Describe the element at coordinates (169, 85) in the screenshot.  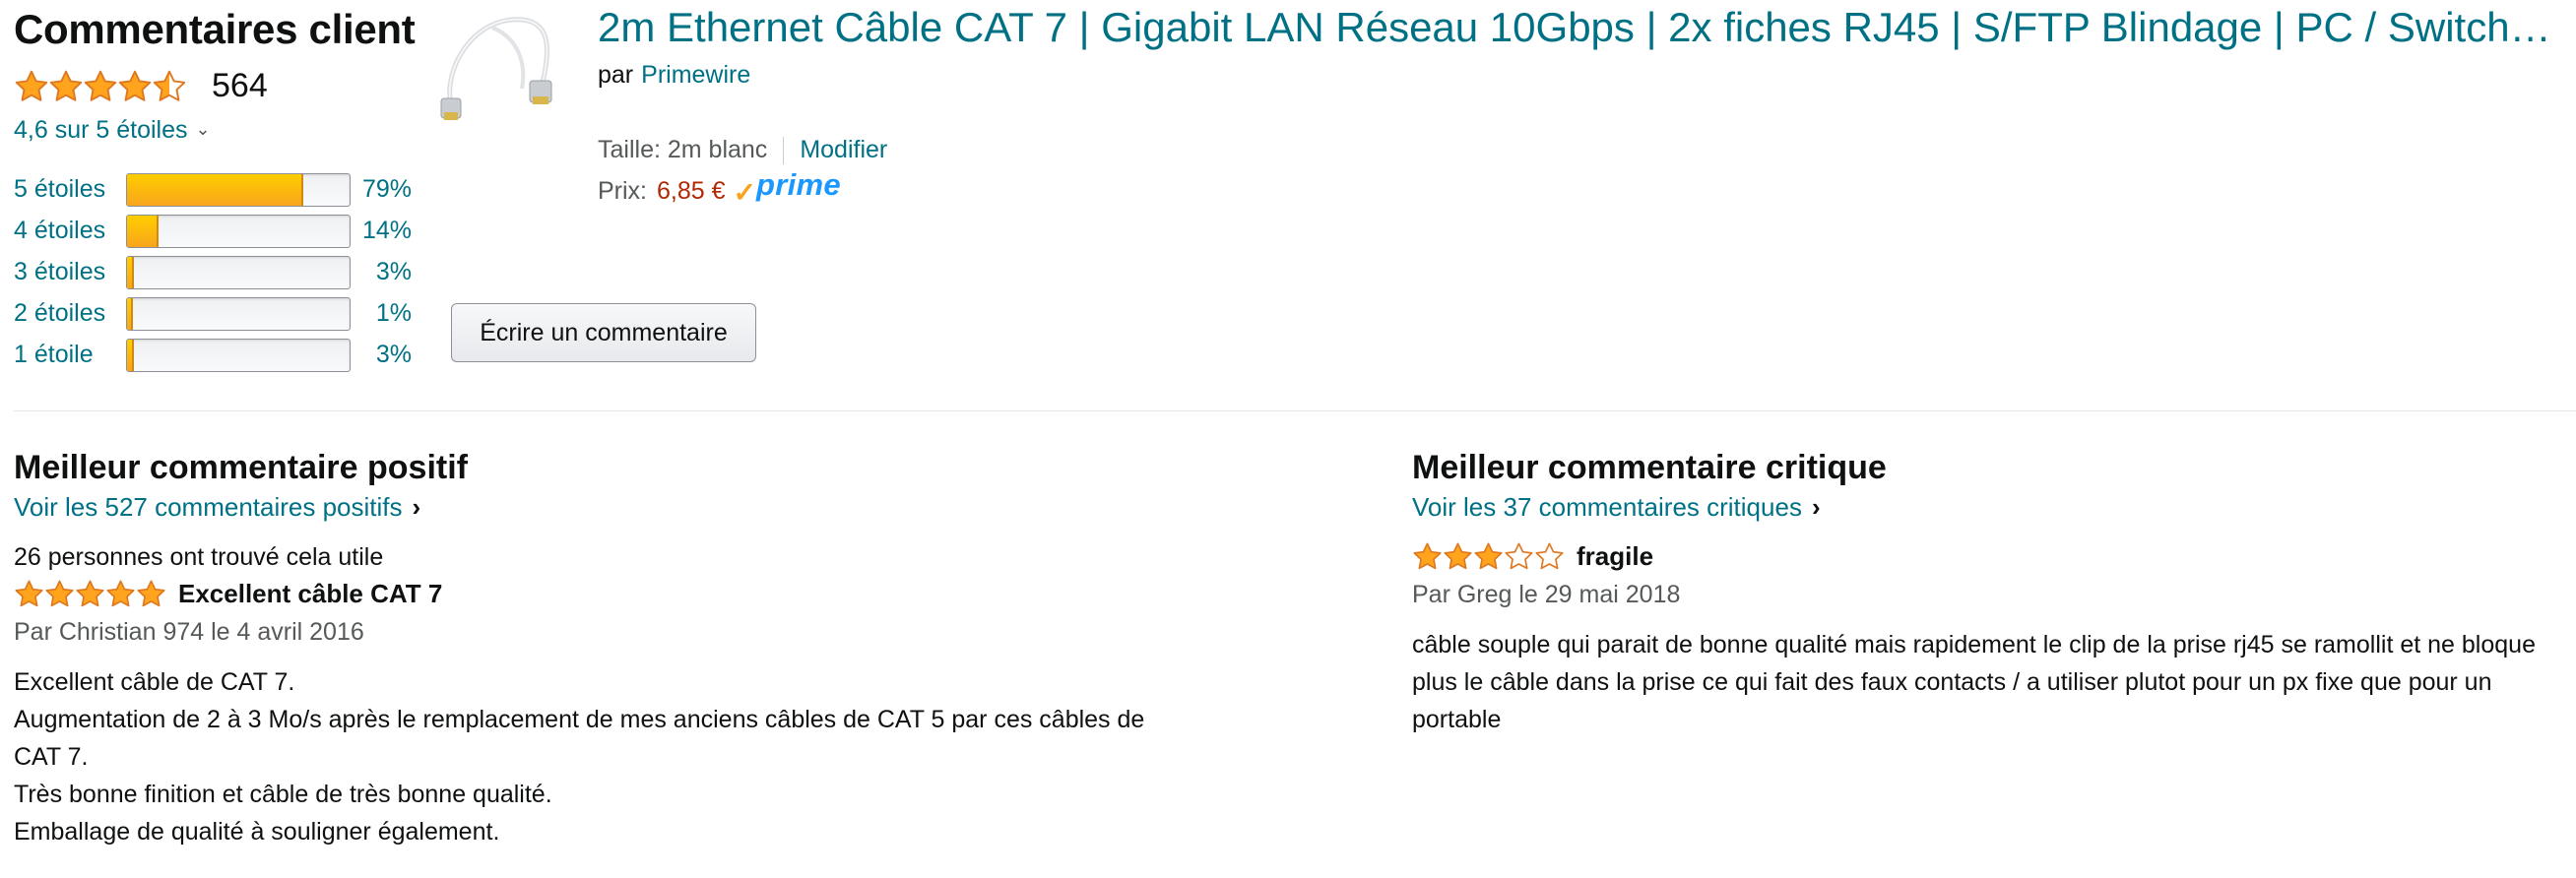
I see `star-half-icon` at that location.